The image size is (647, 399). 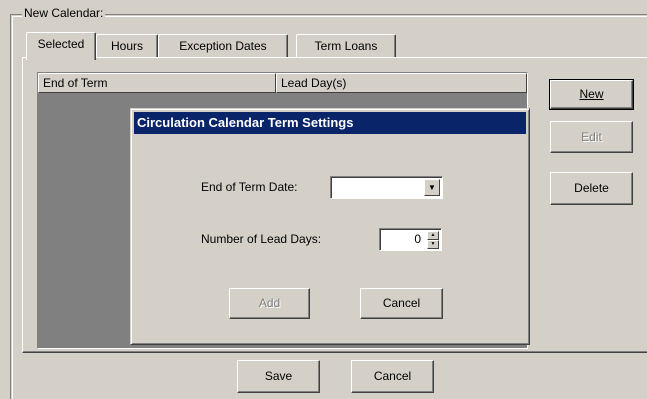 I want to click on tab-hours: Hours, so click(x=127, y=46).